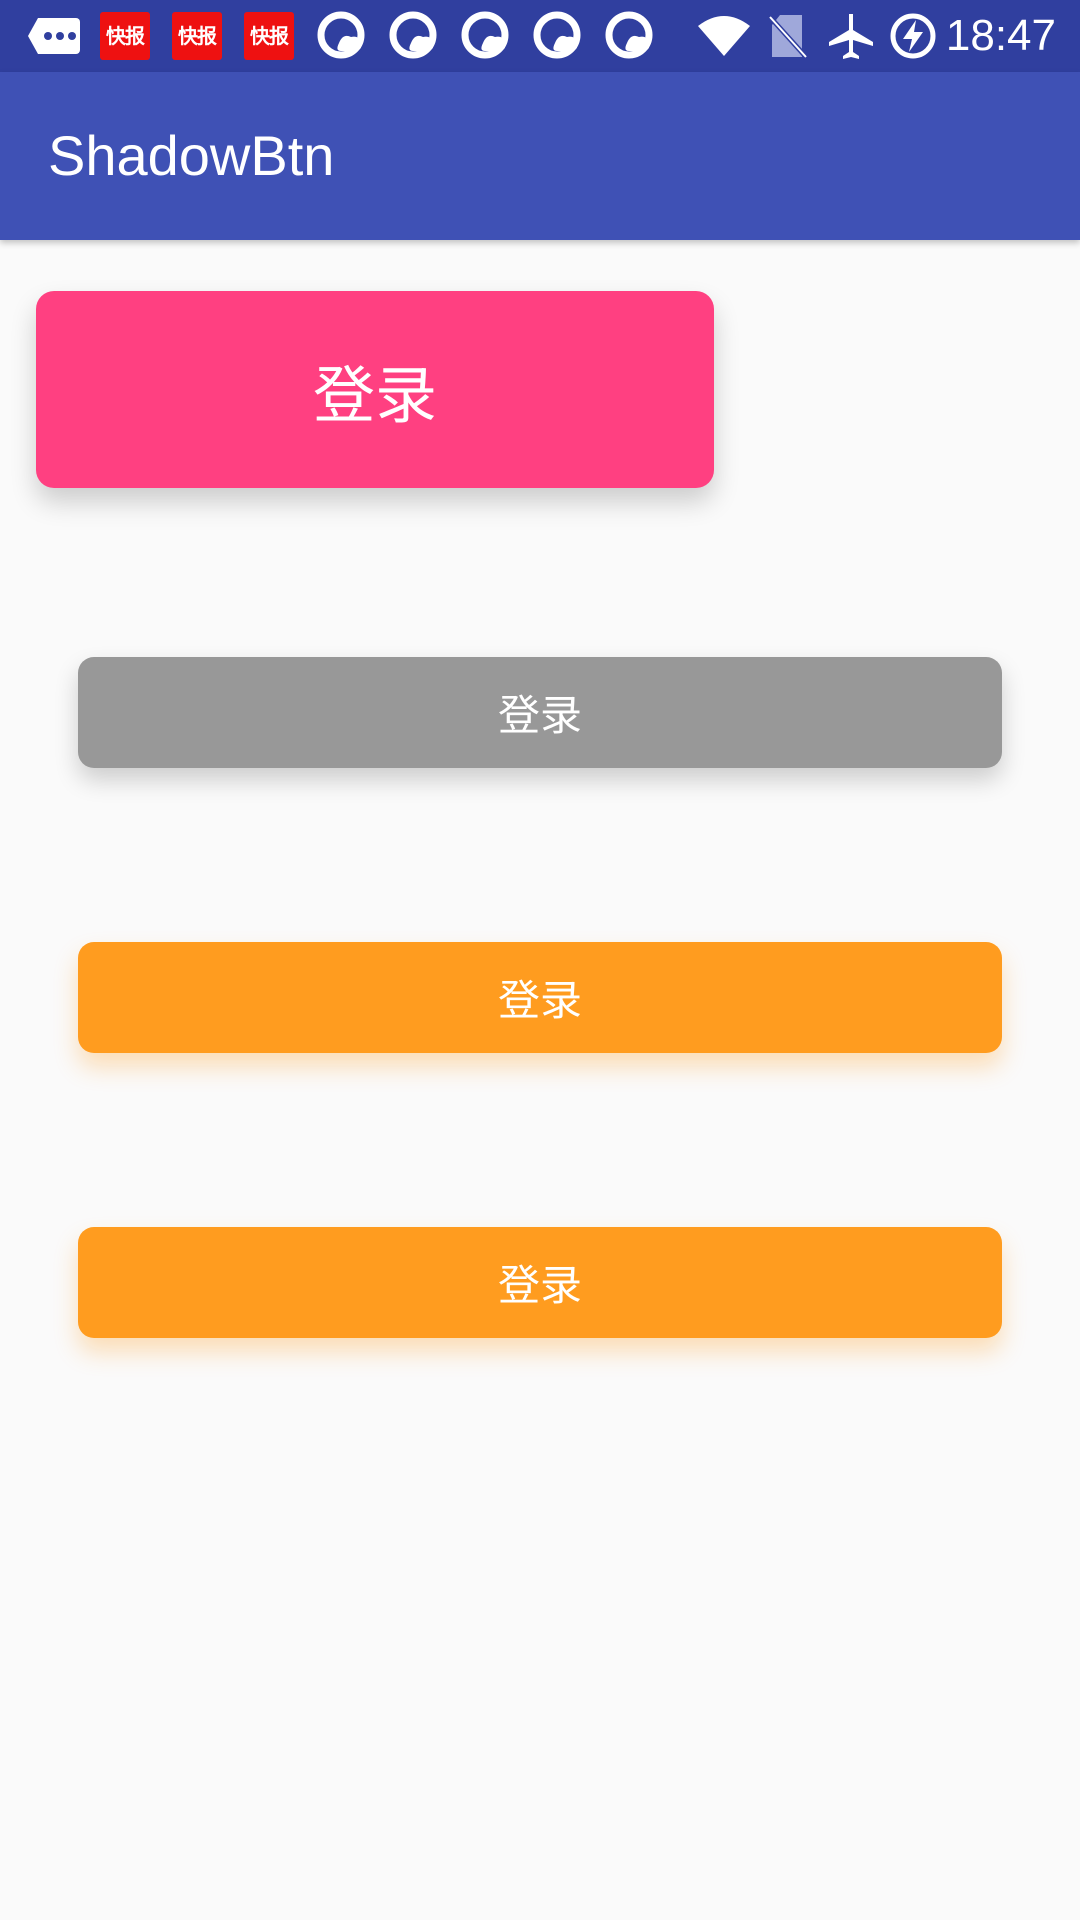 Image resolution: width=1080 pixels, height=1920 pixels. I want to click on app-bar: ShadowBtn, so click(540, 156).